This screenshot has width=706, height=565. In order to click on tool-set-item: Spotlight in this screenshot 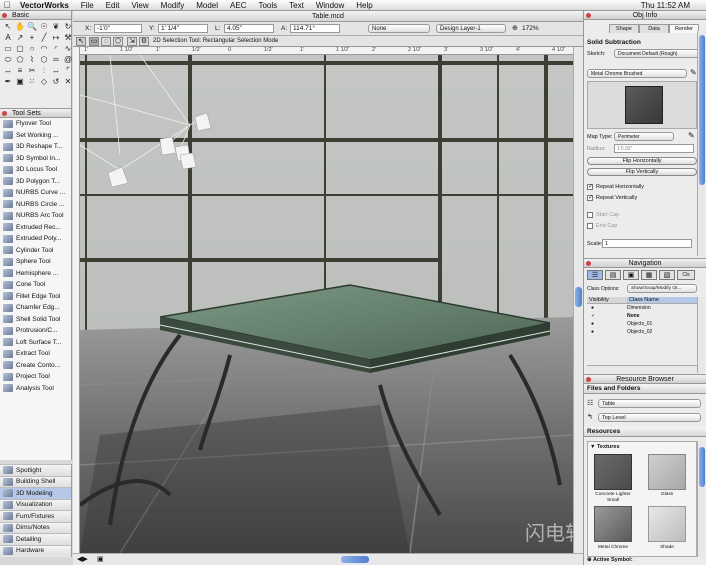, I will do `click(35, 470)`.